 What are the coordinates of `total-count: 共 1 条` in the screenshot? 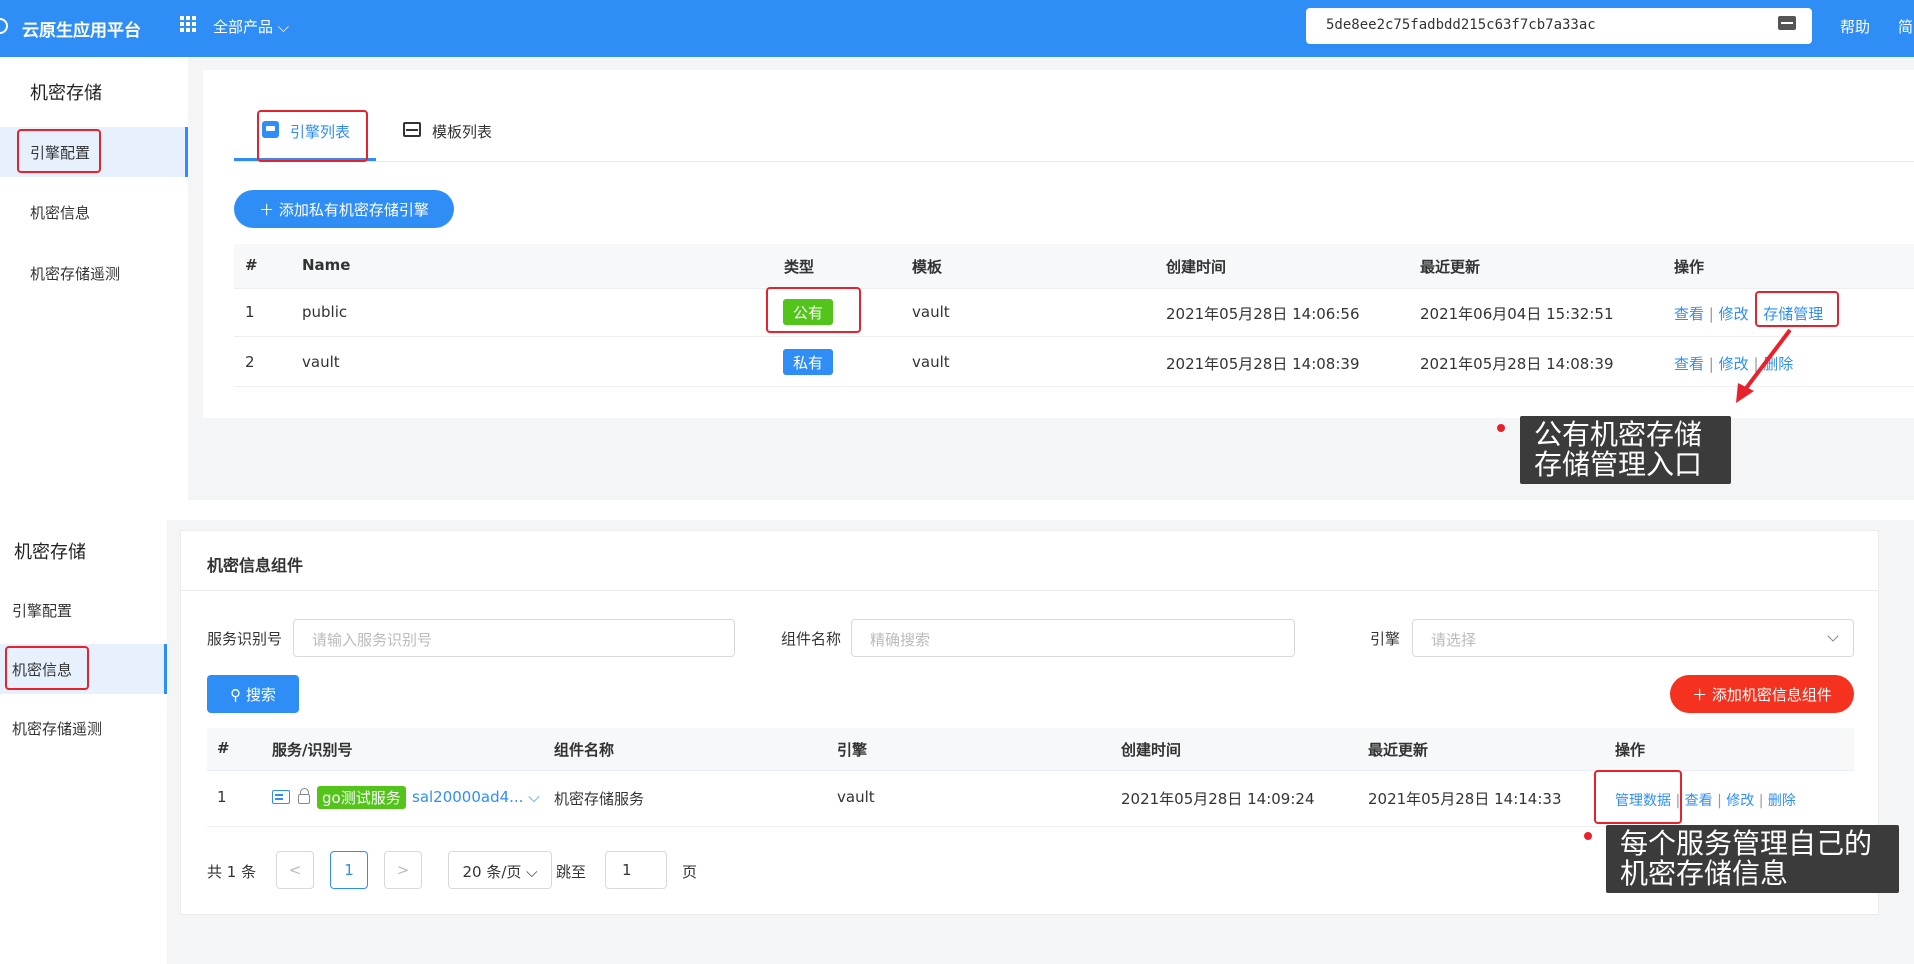 It's located at (232, 872).